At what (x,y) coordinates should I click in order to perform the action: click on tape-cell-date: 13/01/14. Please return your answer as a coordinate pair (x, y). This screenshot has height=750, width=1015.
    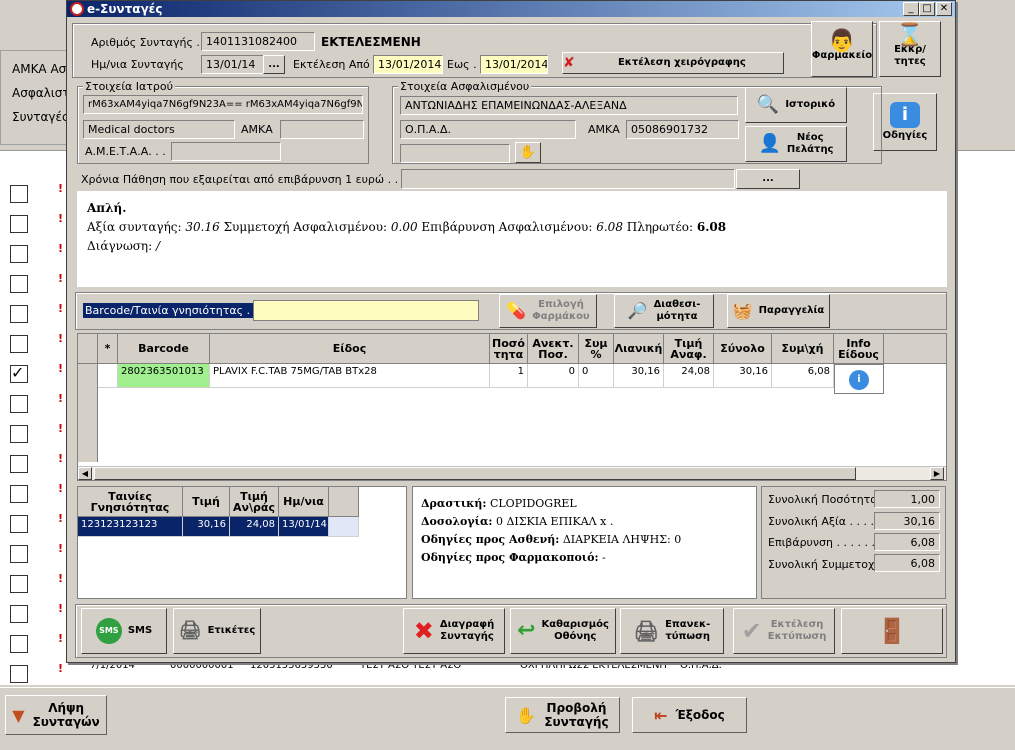
    Looking at the image, I should click on (304, 527).